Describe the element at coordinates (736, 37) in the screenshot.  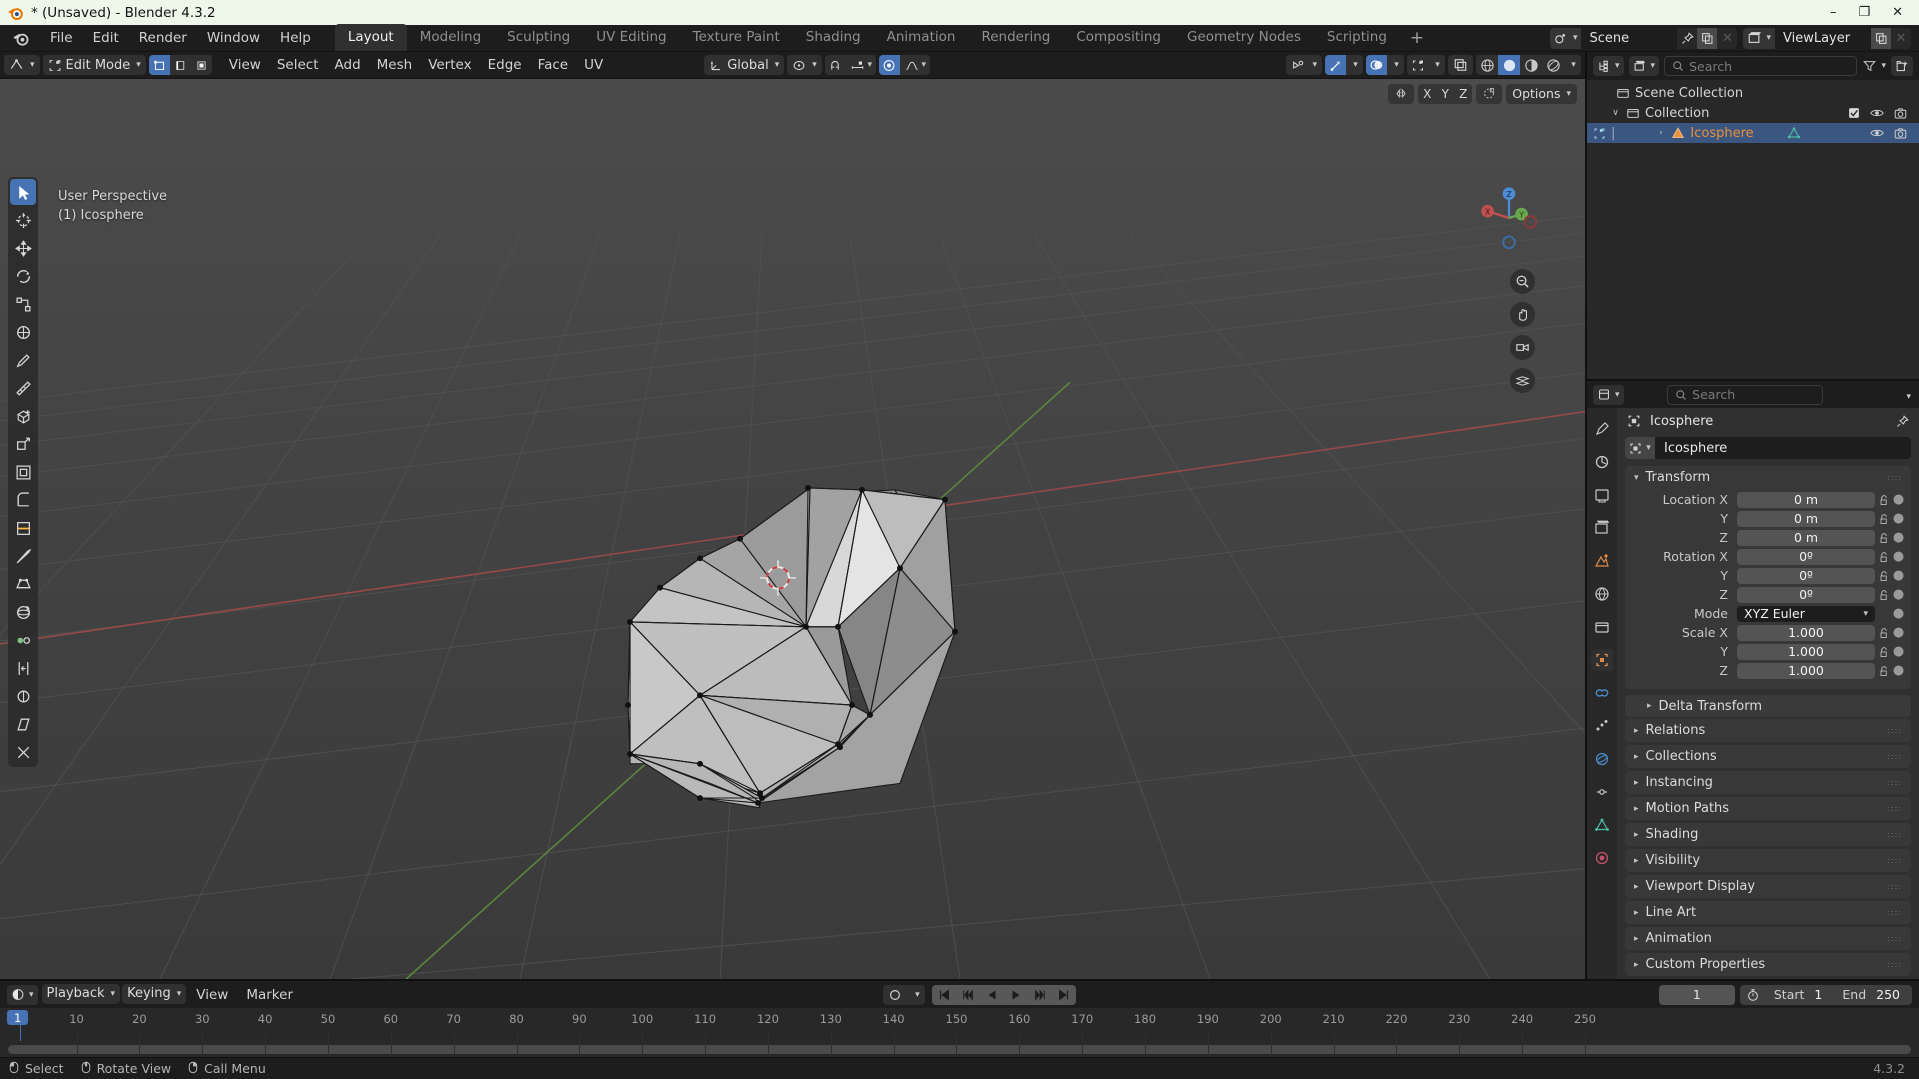
I see `workspace-tab-texture-paint: Texture Paint` at that location.